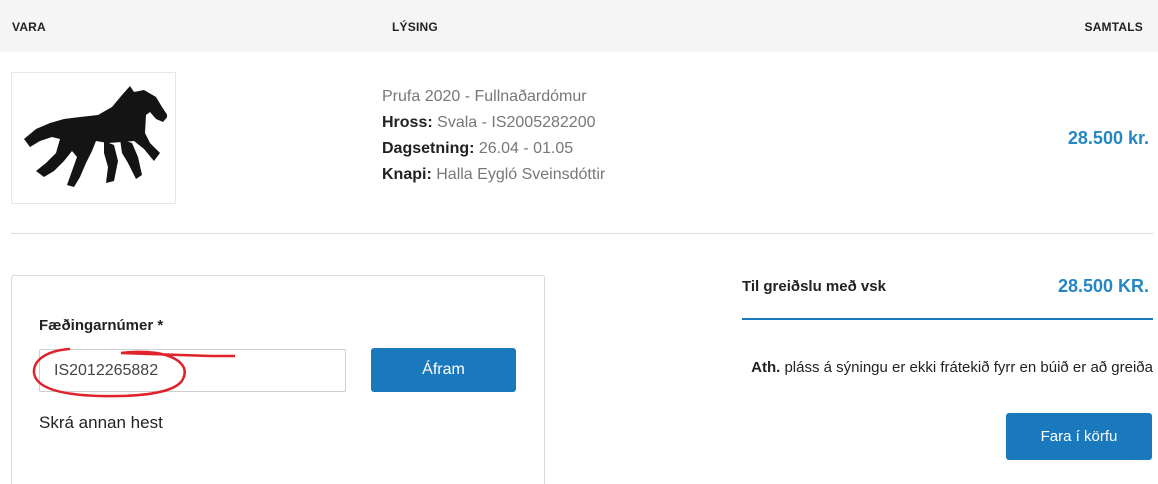 This screenshot has height=484, width=1158. What do you see at coordinates (484, 96) in the screenshot?
I see `product-title: Prufa 2020 - Fullnaðardómur` at bounding box center [484, 96].